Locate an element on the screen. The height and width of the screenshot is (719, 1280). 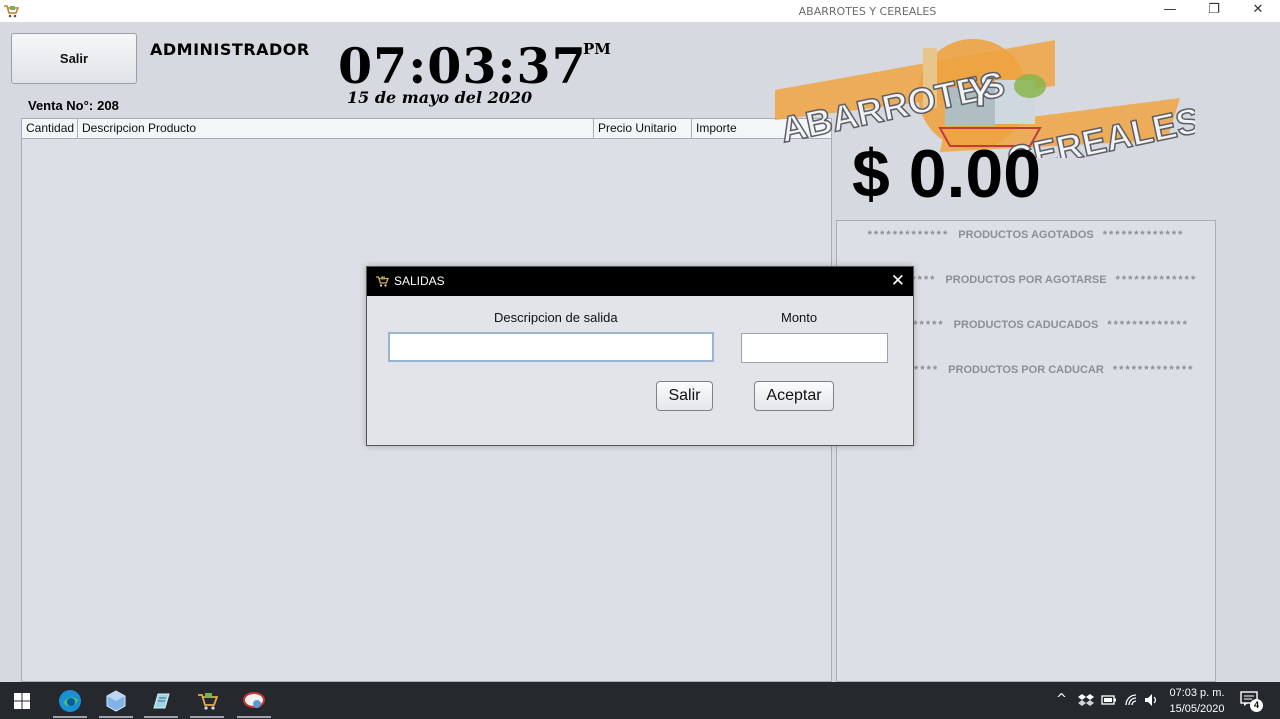
tray-chevron-icon: ^ is located at coordinates (1061, 700).